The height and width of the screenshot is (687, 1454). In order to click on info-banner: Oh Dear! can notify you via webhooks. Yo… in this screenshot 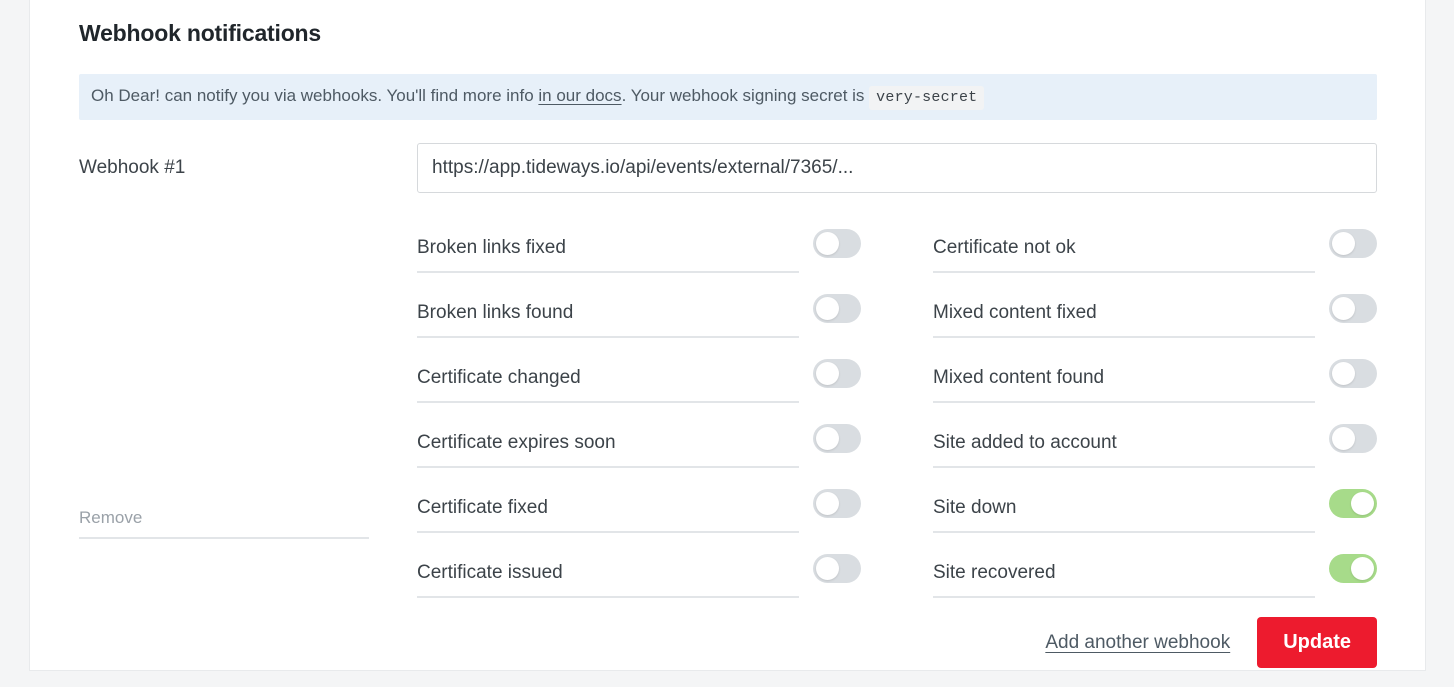, I will do `click(728, 97)`.